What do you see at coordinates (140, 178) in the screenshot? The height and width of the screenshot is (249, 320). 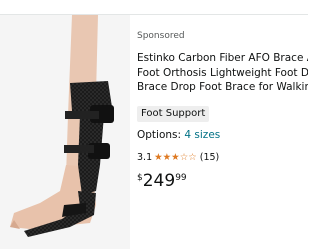 I see `price-symbol: $` at bounding box center [140, 178].